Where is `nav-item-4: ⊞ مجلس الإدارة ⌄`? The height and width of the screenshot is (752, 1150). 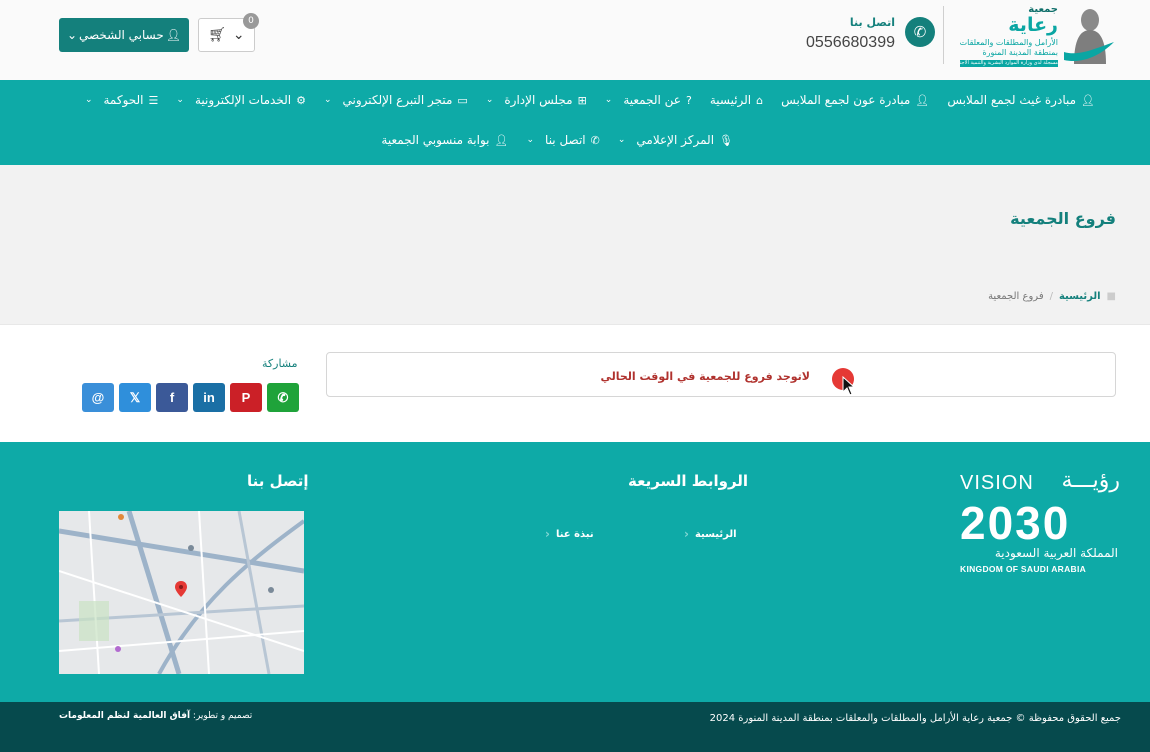
nav-item-4: ⊞ مجلس الإدارة ⌄ is located at coordinates (536, 100).